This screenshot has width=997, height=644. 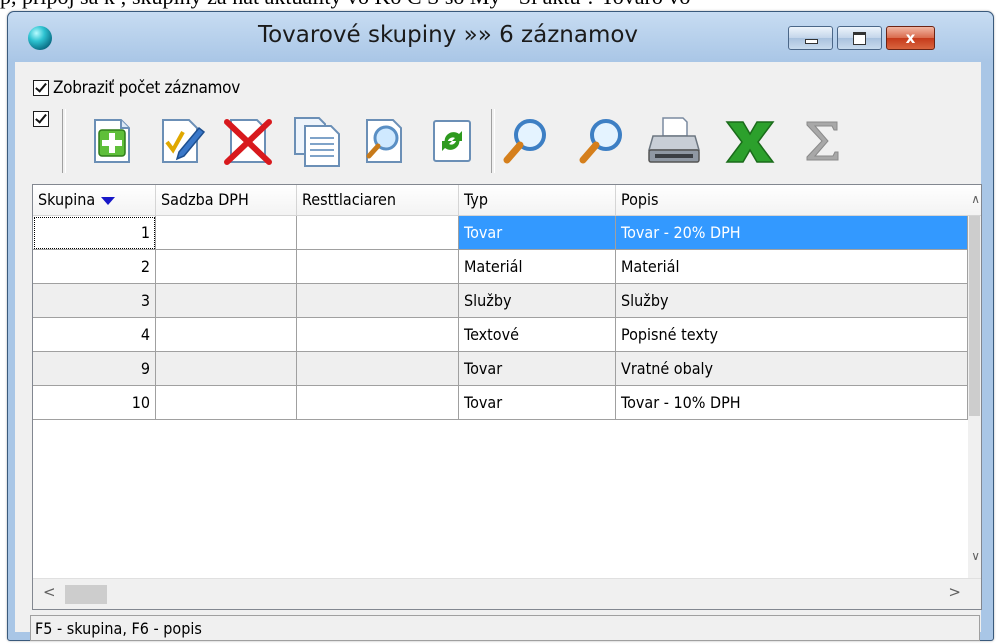 I want to click on column-header-sadzba-dph: Sadzba DPH, so click(x=226, y=200).